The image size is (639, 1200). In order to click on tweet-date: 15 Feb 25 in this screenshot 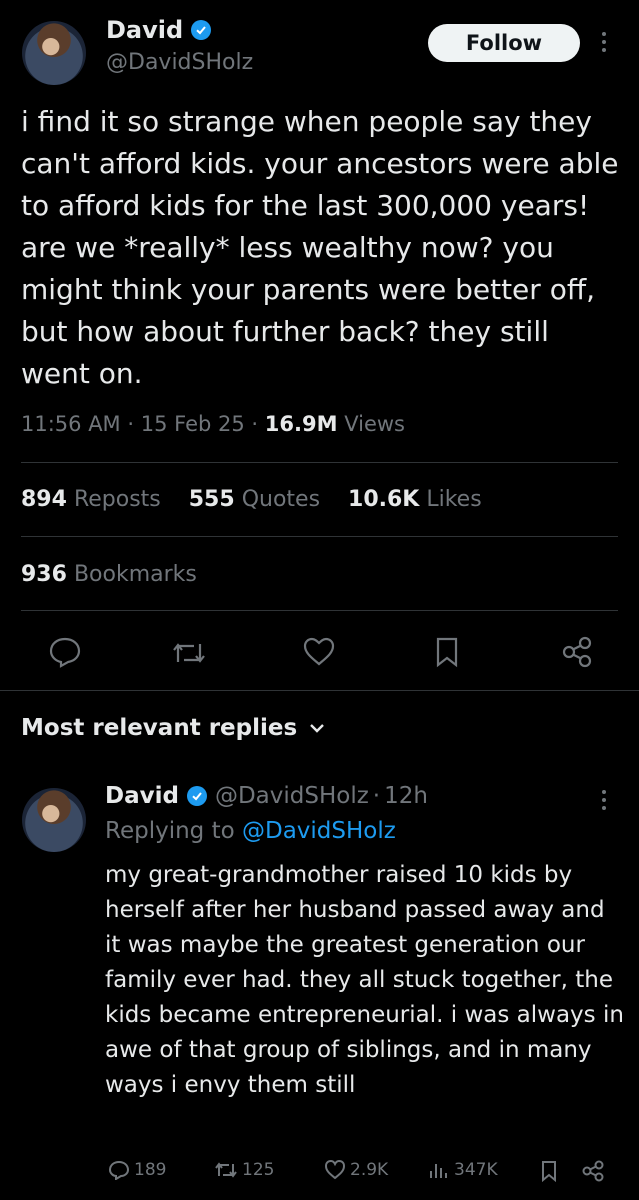, I will do `click(193, 424)`.